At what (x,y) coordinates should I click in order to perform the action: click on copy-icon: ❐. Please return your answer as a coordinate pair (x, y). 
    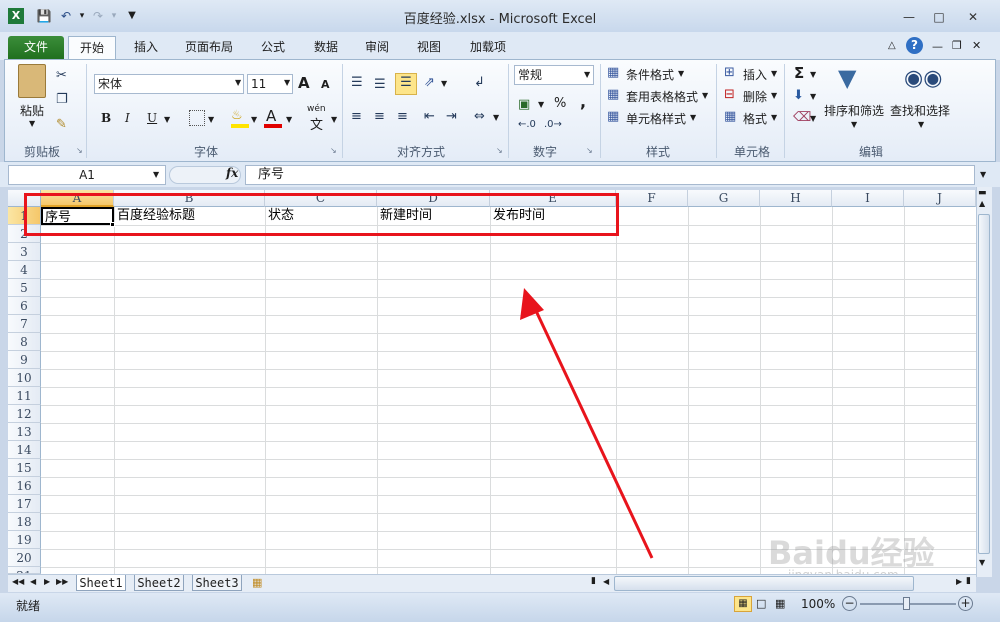
    Looking at the image, I should click on (62, 100).